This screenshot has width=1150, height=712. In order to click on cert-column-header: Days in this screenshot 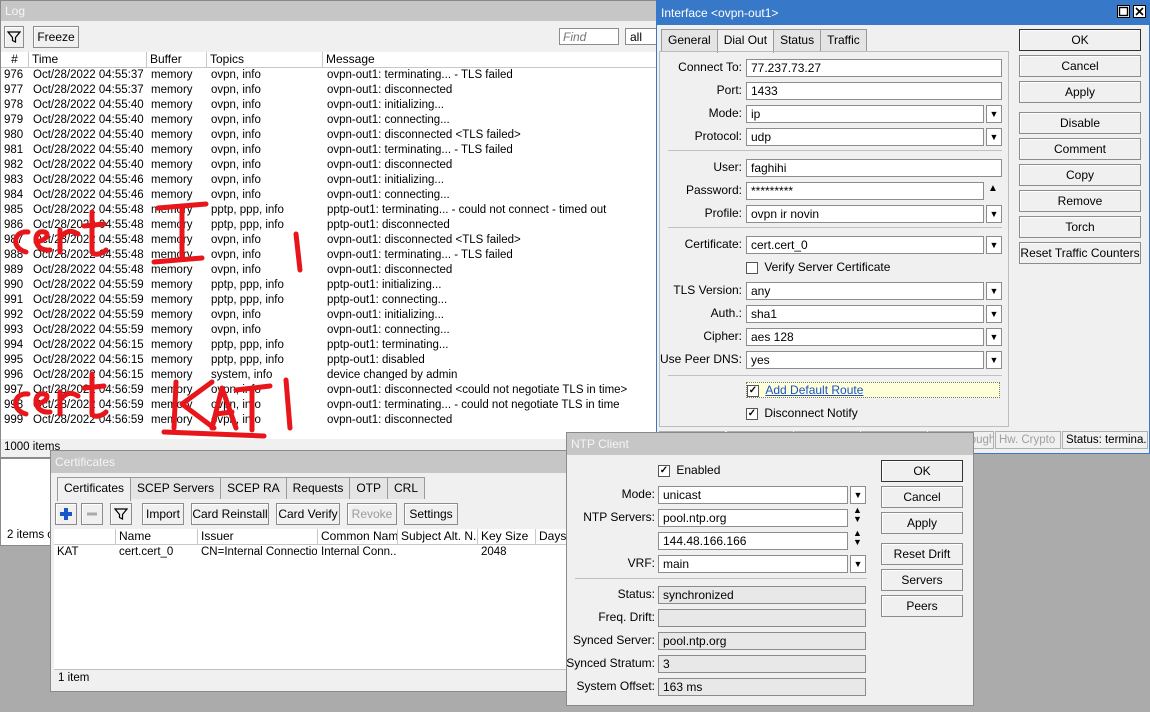, I will do `click(552, 537)`.